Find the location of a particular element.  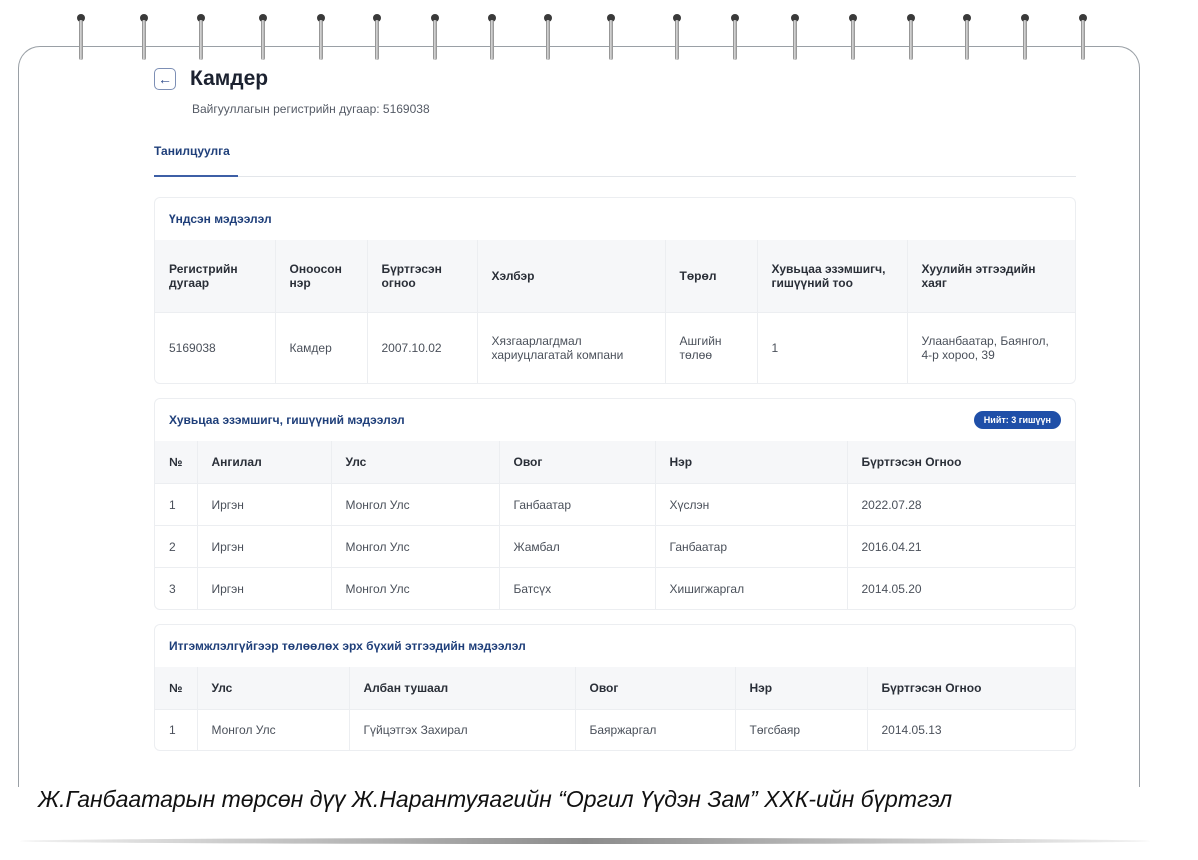

arrow-left-icon: ← is located at coordinates (165, 79).